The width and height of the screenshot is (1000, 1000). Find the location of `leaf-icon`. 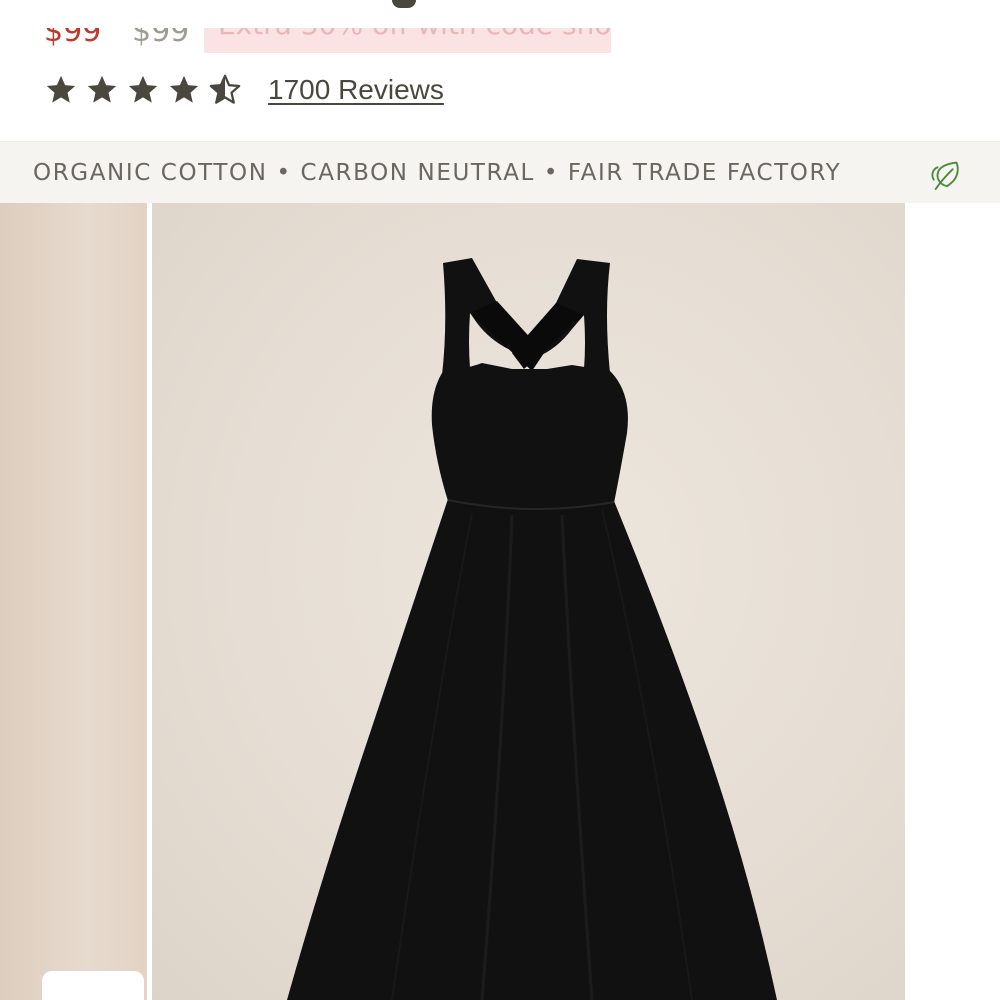

leaf-icon is located at coordinates (945, 176).